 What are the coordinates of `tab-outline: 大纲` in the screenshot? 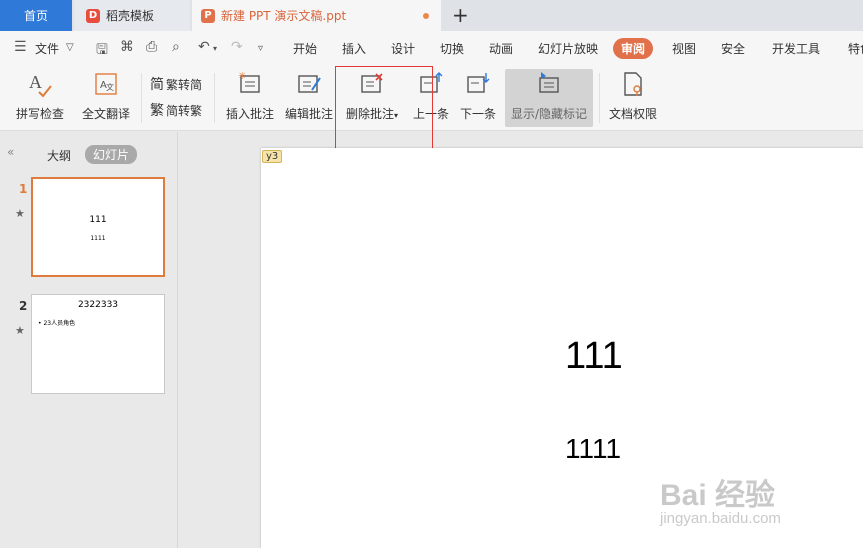 It's located at (59, 155).